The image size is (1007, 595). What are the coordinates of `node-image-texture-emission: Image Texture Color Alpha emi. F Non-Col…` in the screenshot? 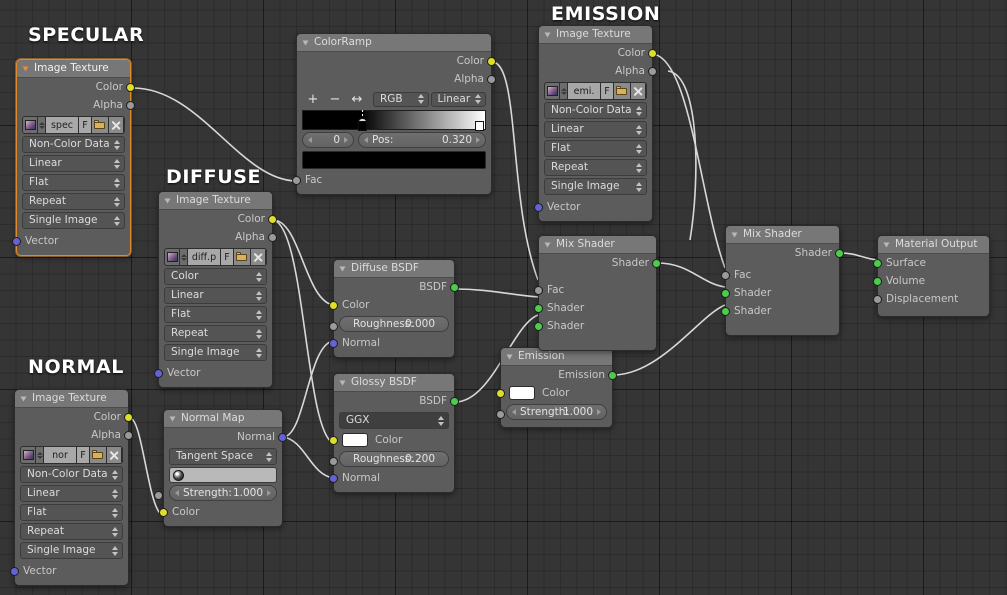 It's located at (595, 123).